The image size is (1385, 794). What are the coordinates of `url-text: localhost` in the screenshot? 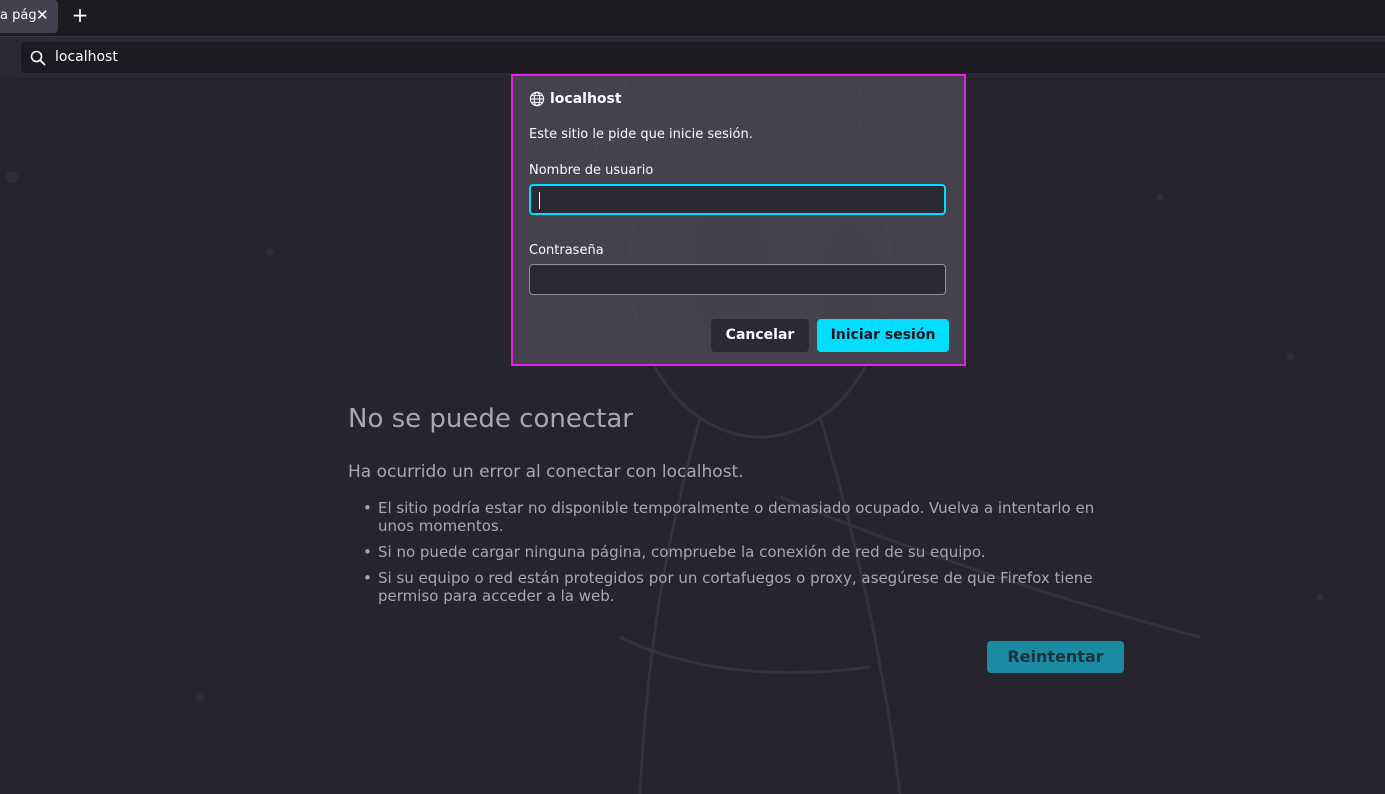 It's located at (86, 57).